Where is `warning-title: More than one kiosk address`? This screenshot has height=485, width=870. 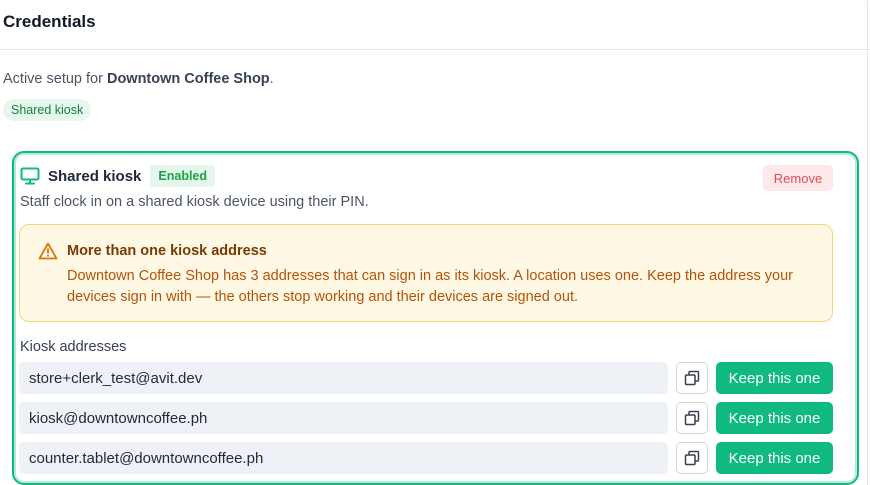 warning-title: More than one kiosk address is located at coordinates (167, 251).